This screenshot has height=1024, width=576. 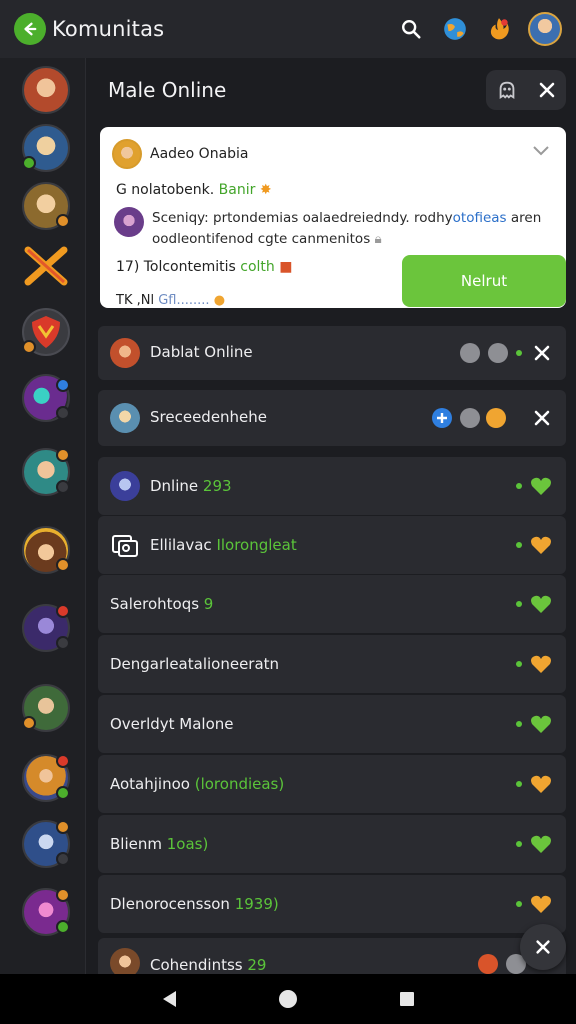 What do you see at coordinates (172, 724) in the screenshot?
I see `list-item-label: Overldyt Malone` at bounding box center [172, 724].